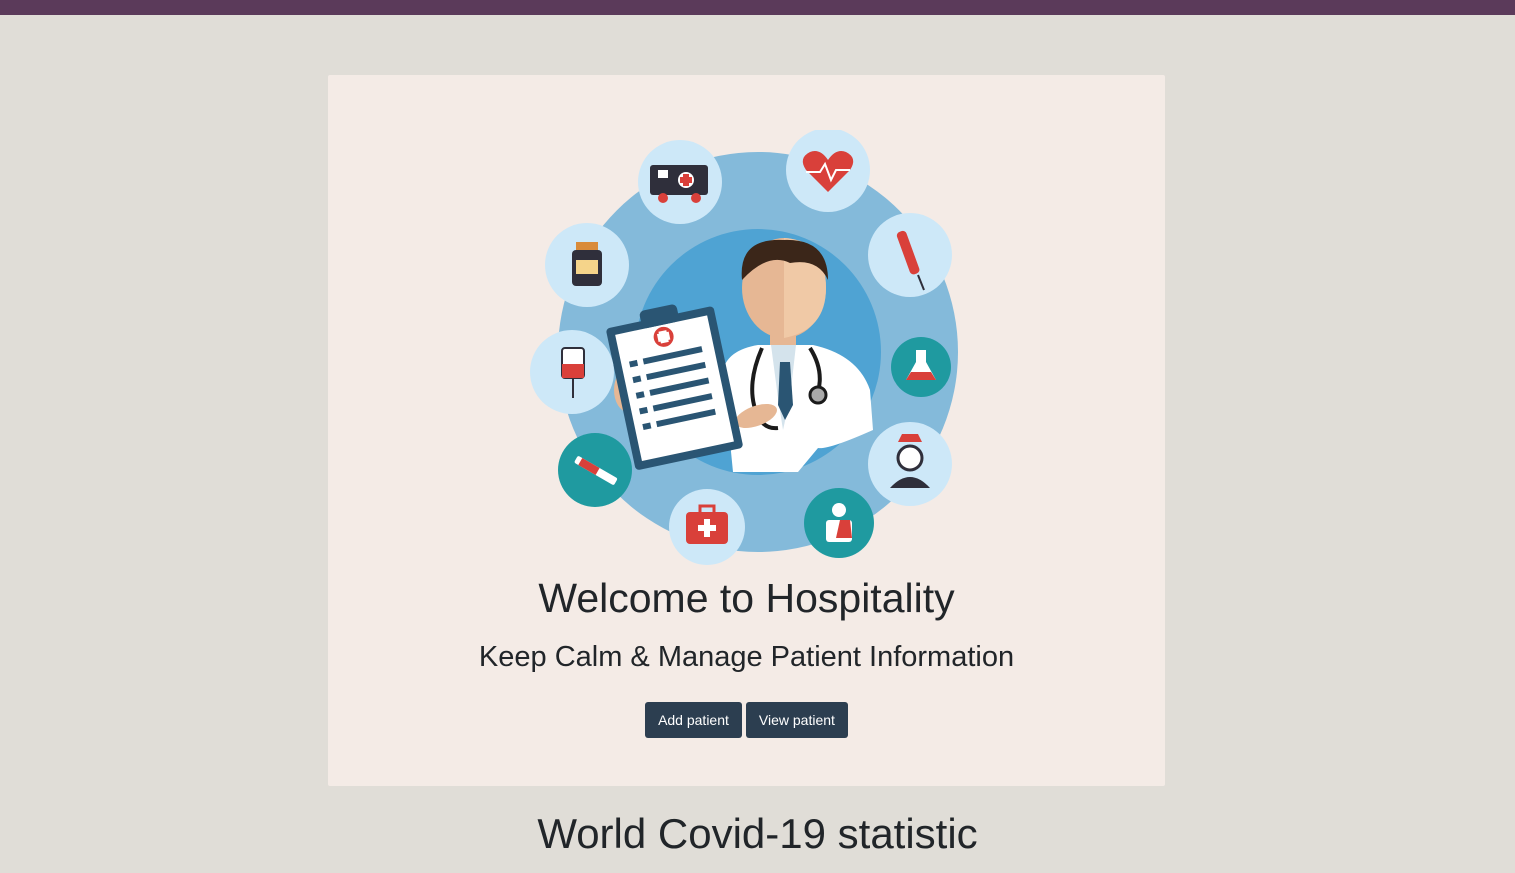 This screenshot has height=873, width=1515. What do you see at coordinates (746, 598) in the screenshot?
I see `page-title: Welcome to Hospitality` at bounding box center [746, 598].